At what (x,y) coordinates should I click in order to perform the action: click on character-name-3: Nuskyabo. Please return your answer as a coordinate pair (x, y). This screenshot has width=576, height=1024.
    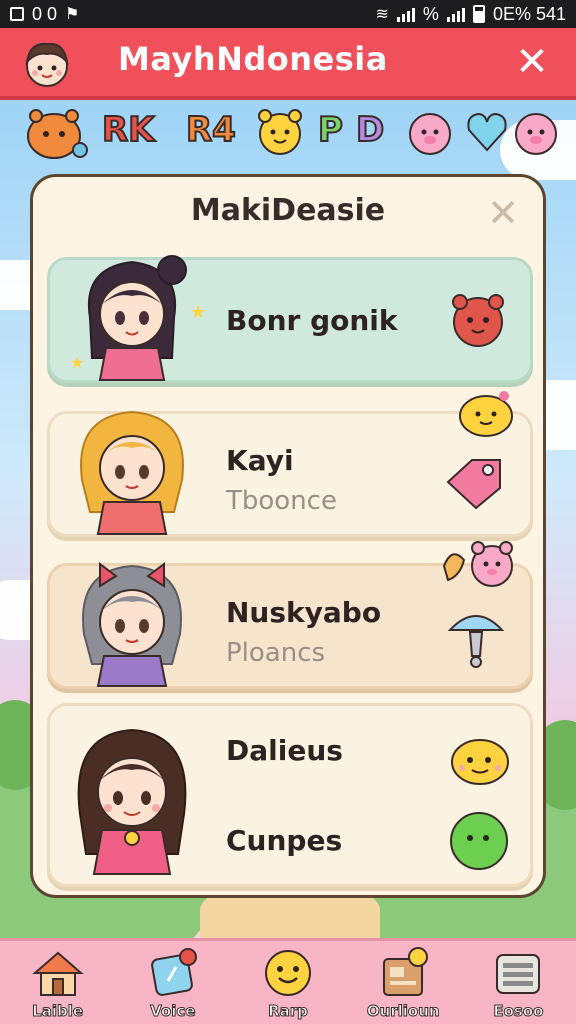
    Looking at the image, I should click on (304, 612).